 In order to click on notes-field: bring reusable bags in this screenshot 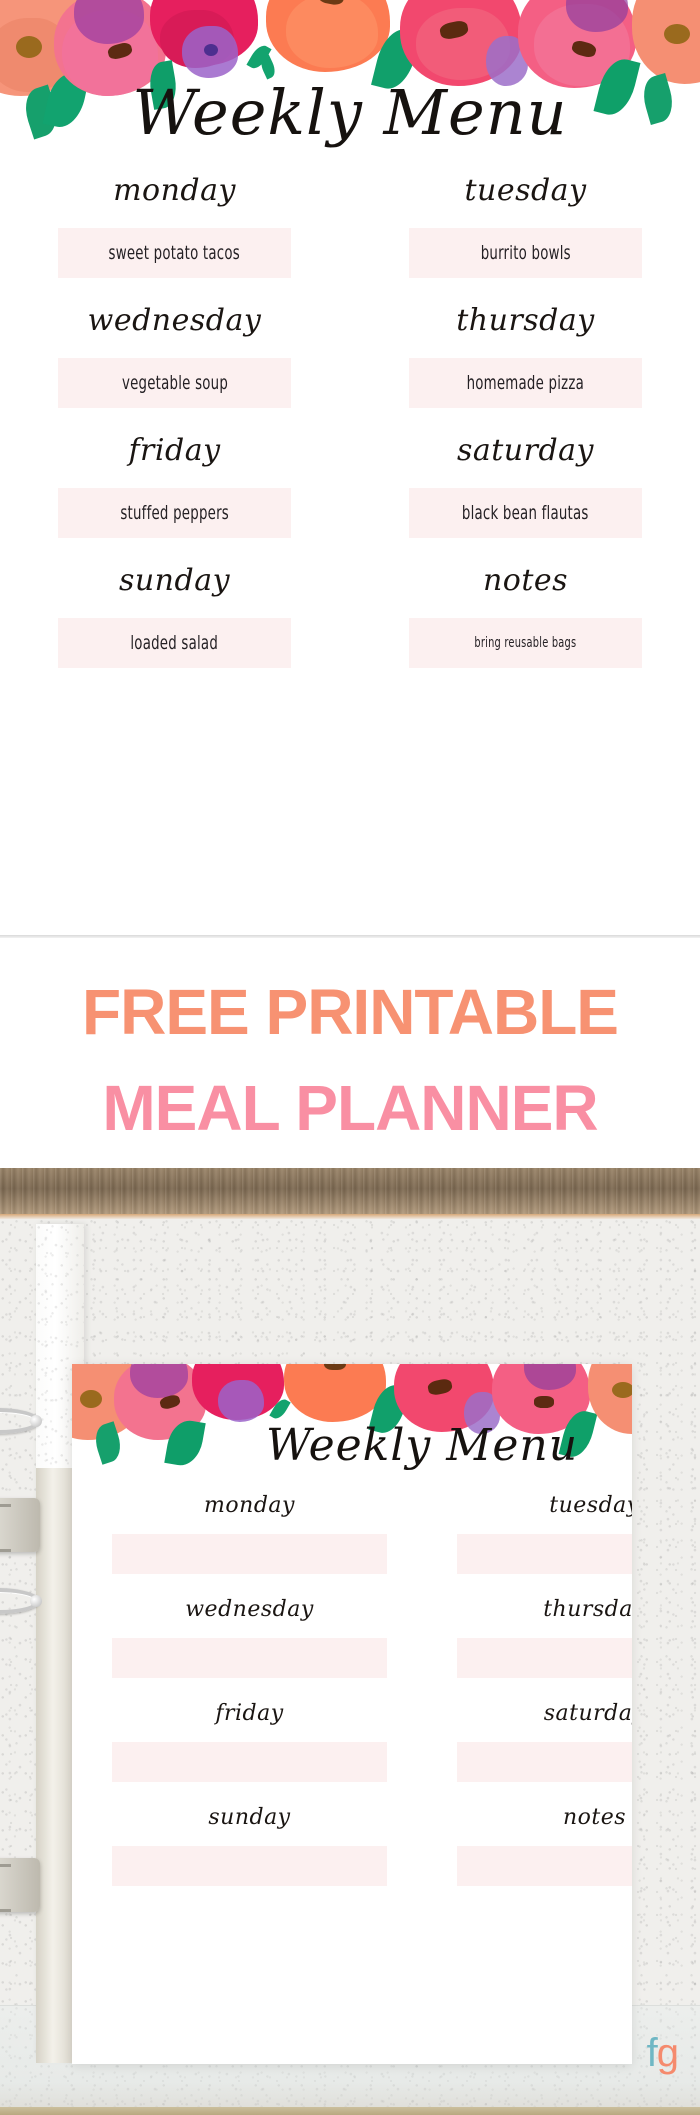, I will do `click(525, 643)`.